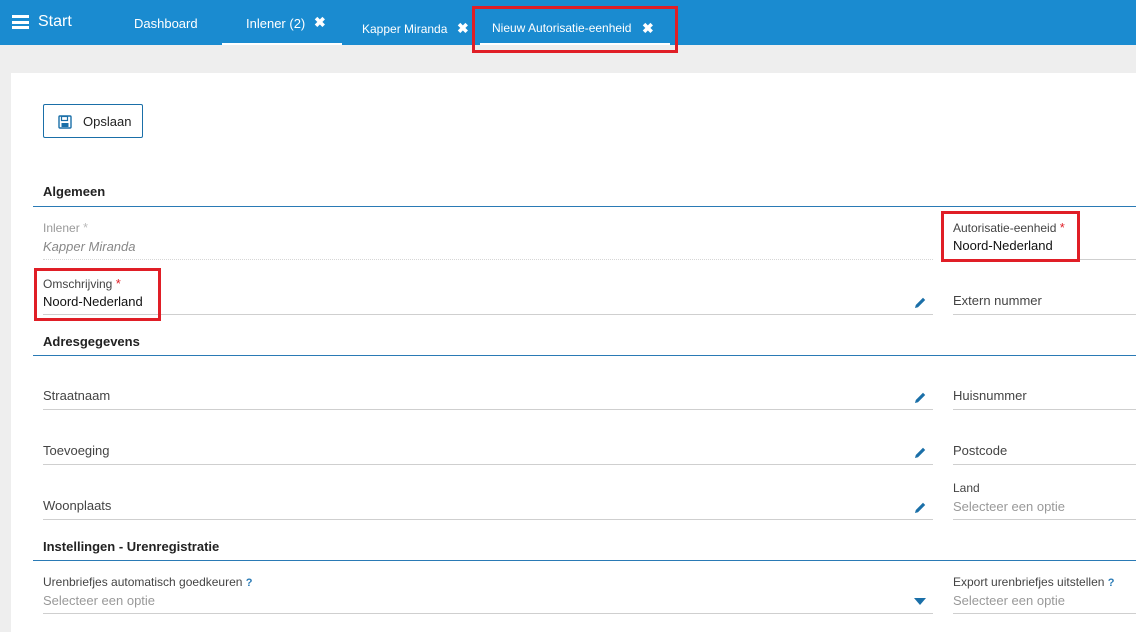 This screenshot has height=632, width=1136. Describe the element at coordinates (997, 300) in the screenshot. I see `extern-nummer-field: Extern nummer` at that location.